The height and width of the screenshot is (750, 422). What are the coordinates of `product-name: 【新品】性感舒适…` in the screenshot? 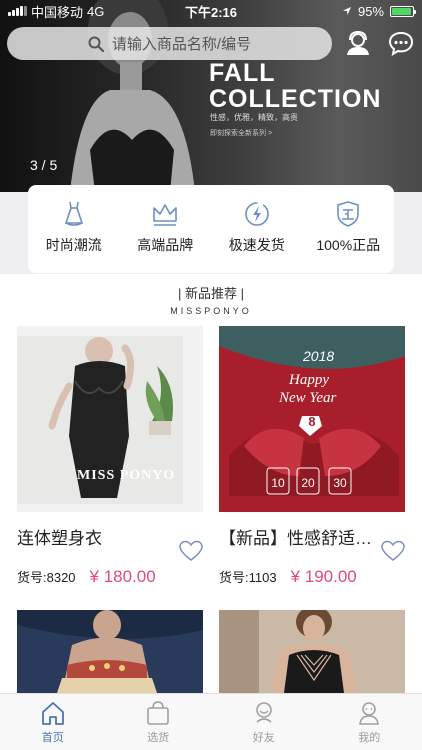 It's located at (301, 536).